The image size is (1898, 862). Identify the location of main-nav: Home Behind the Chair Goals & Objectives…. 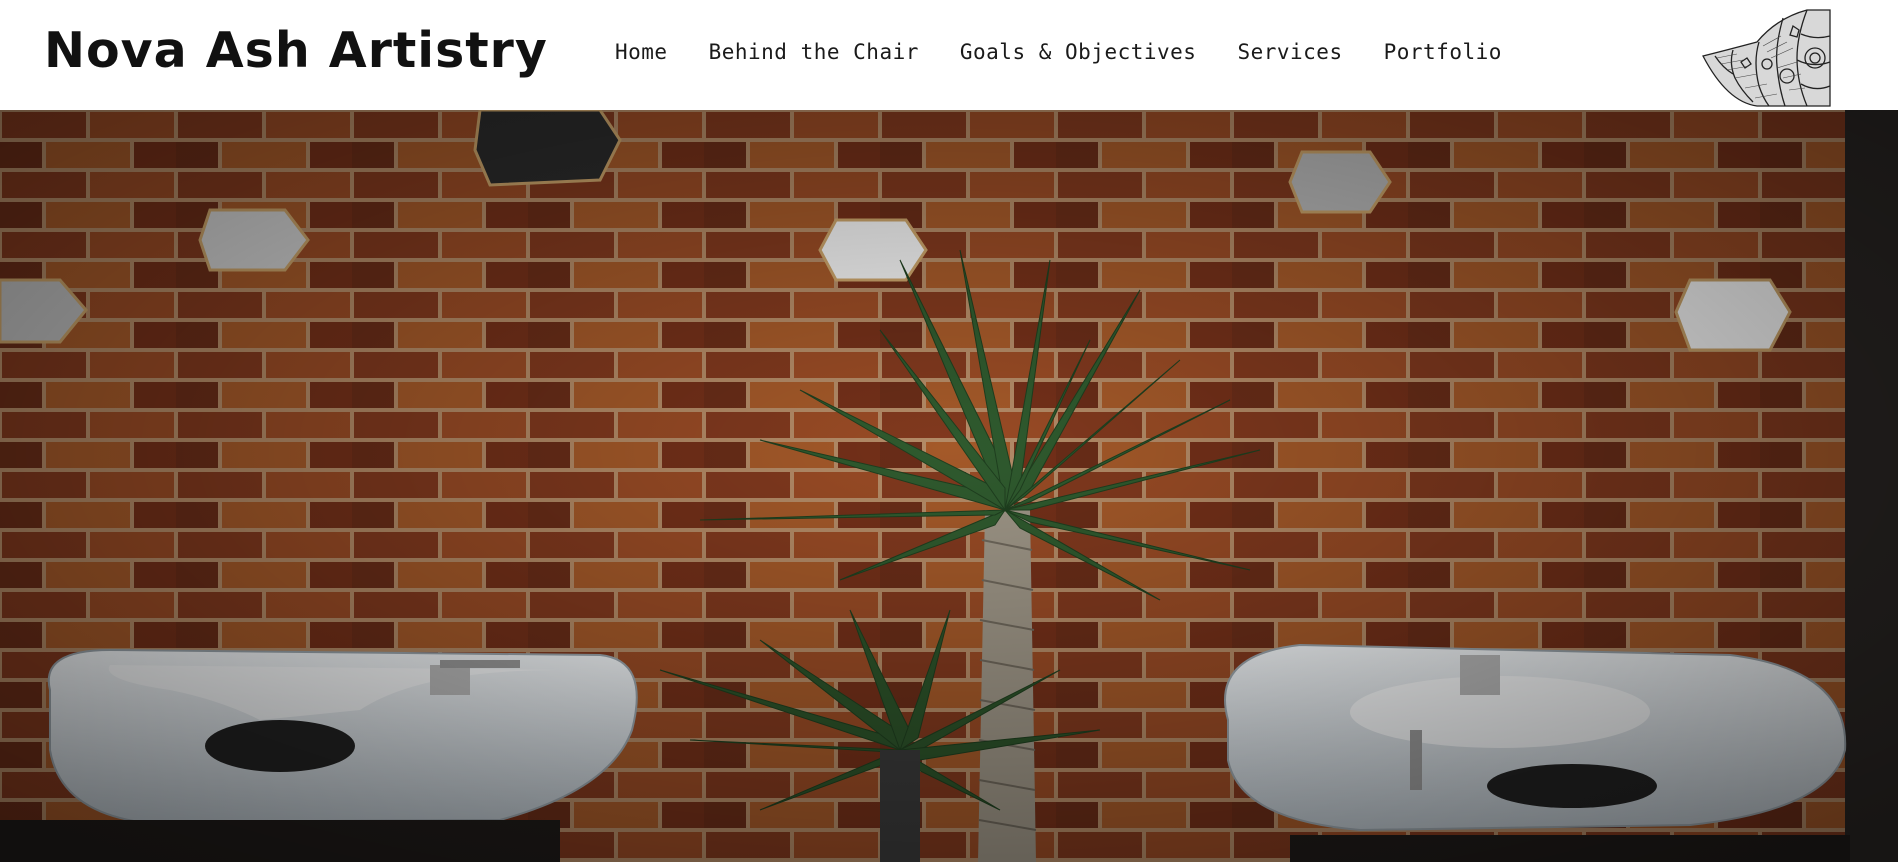
(1079, 52).